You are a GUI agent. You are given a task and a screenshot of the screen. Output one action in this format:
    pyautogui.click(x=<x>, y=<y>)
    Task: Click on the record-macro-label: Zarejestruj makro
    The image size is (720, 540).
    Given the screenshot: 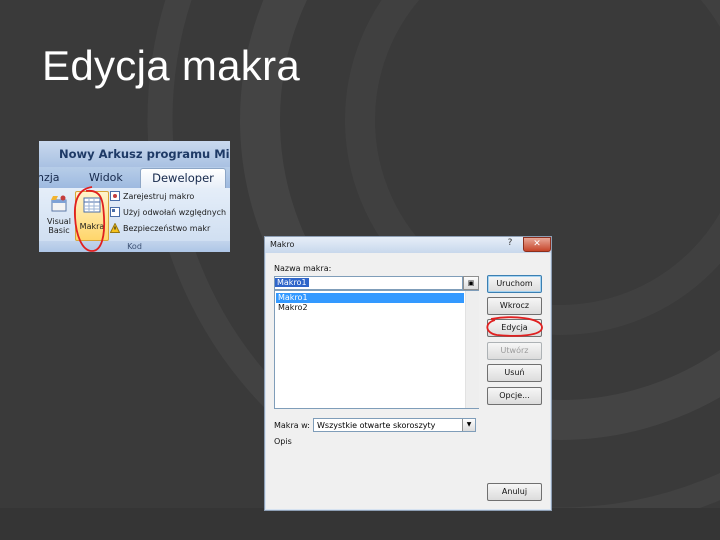 What is the action you would take?
    pyautogui.click(x=159, y=196)
    